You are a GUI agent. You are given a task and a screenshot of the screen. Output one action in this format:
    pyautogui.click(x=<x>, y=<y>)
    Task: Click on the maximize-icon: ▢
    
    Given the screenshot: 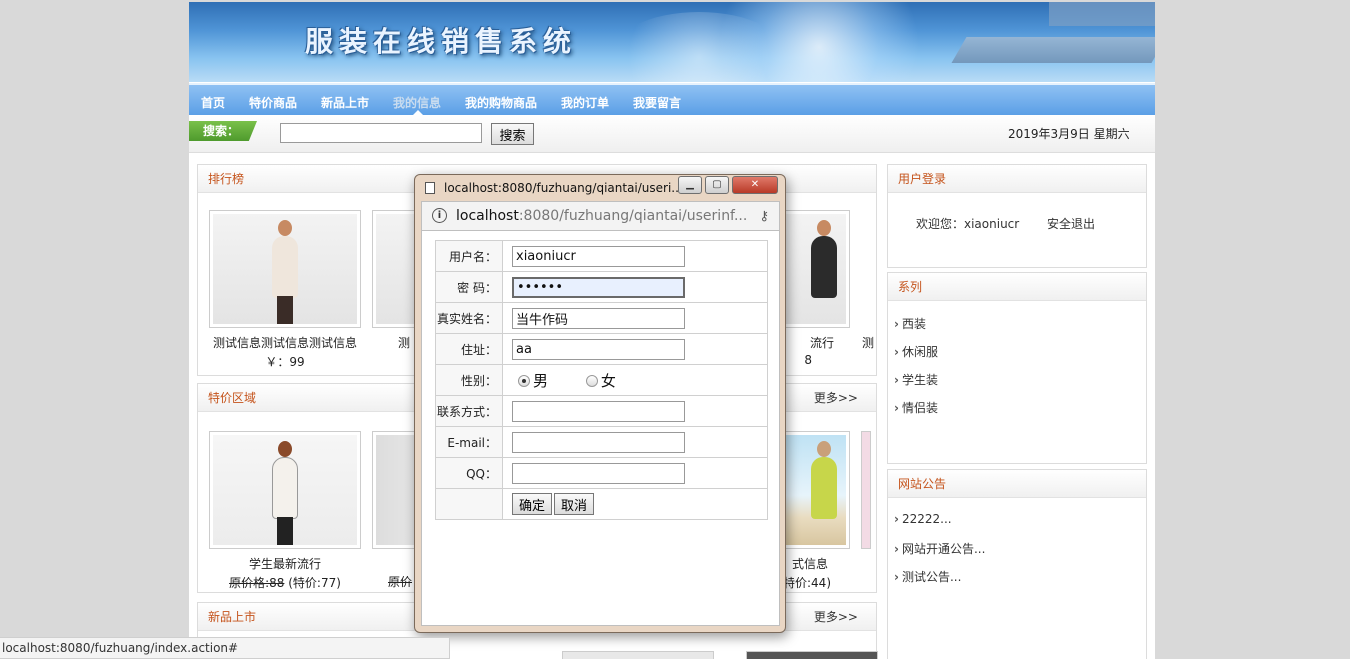 What is the action you would take?
    pyautogui.click(x=717, y=185)
    